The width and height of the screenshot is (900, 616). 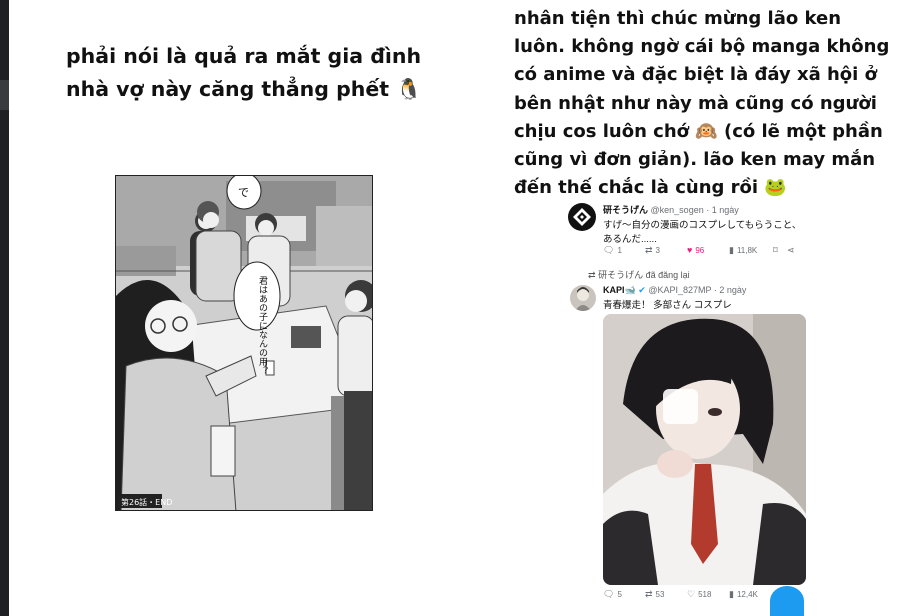 I want to click on like-button: ♥ 96, so click(x=708, y=250).